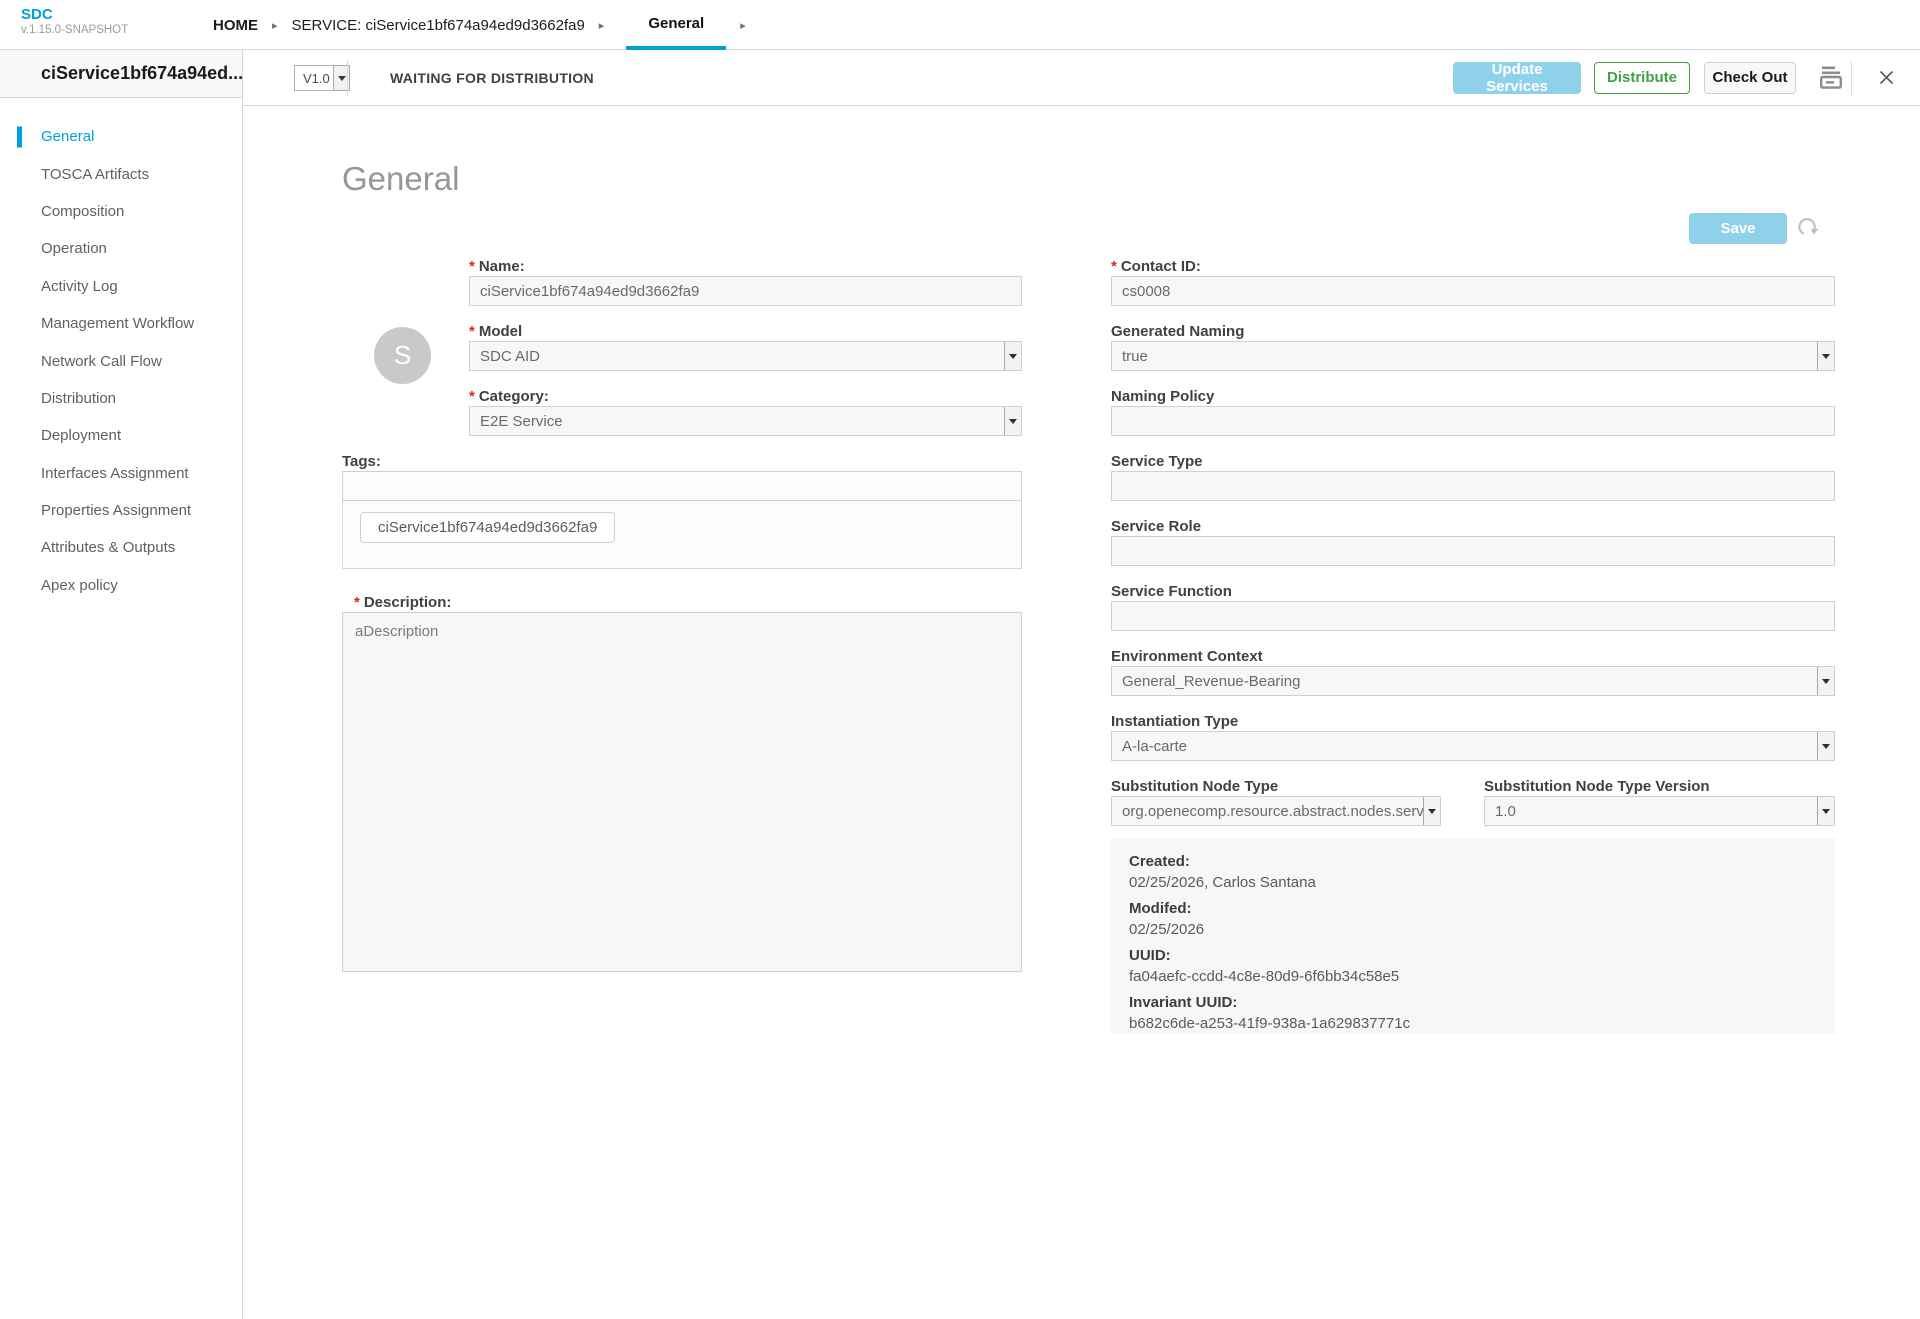 The image size is (1920, 1319). What do you see at coordinates (1473, 746) in the screenshot?
I see `instantiation-type-select: A-la-carte` at bounding box center [1473, 746].